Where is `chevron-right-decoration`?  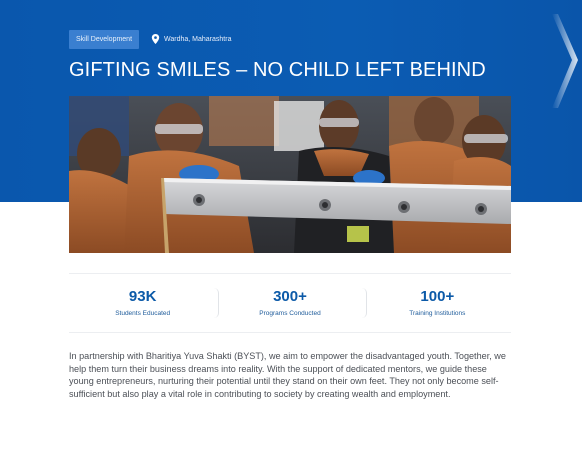
chevron-right-decoration is located at coordinates (565, 61).